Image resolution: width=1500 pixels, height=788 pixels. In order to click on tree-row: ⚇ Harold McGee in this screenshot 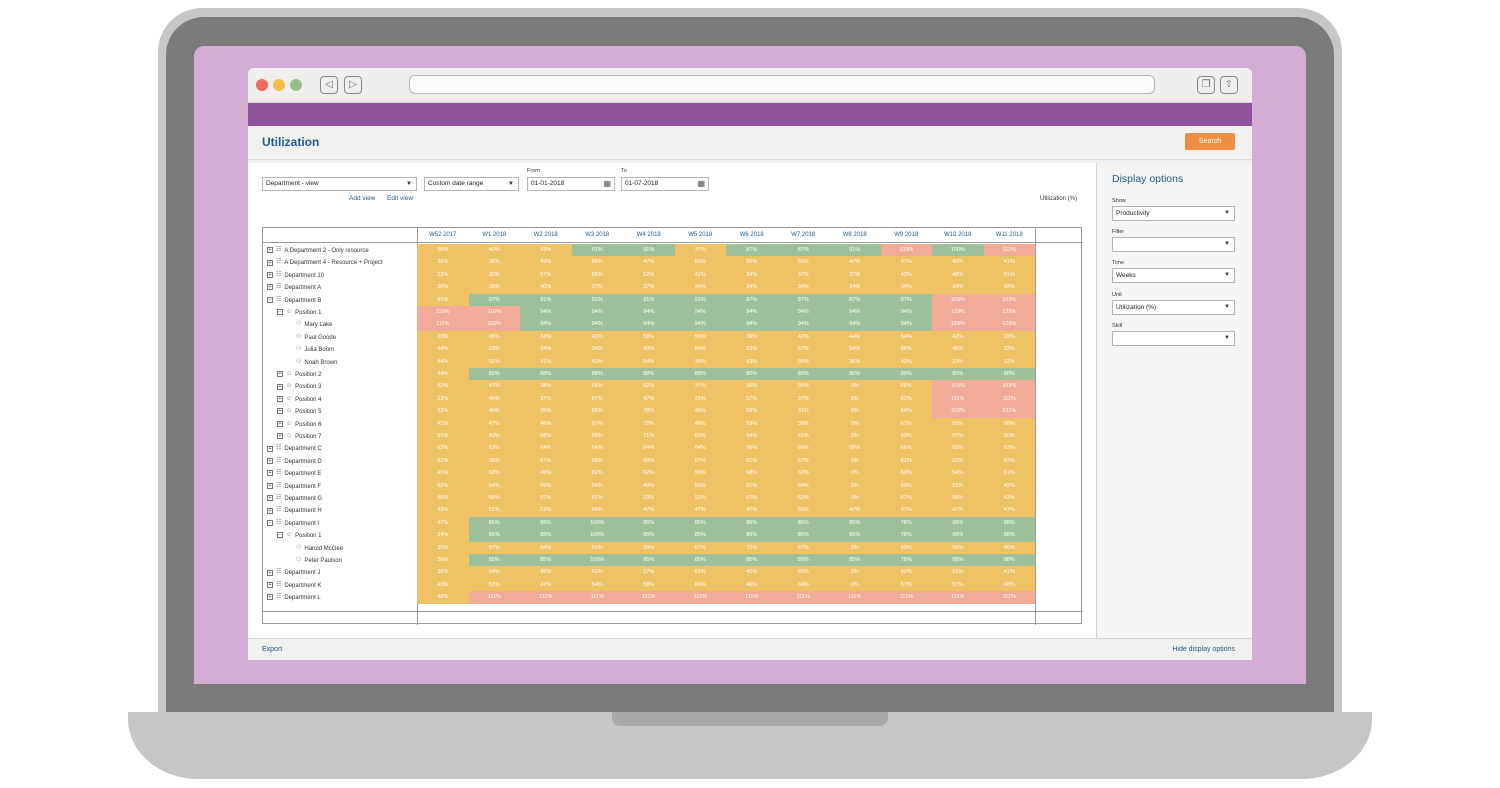, I will do `click(340, 548)`.